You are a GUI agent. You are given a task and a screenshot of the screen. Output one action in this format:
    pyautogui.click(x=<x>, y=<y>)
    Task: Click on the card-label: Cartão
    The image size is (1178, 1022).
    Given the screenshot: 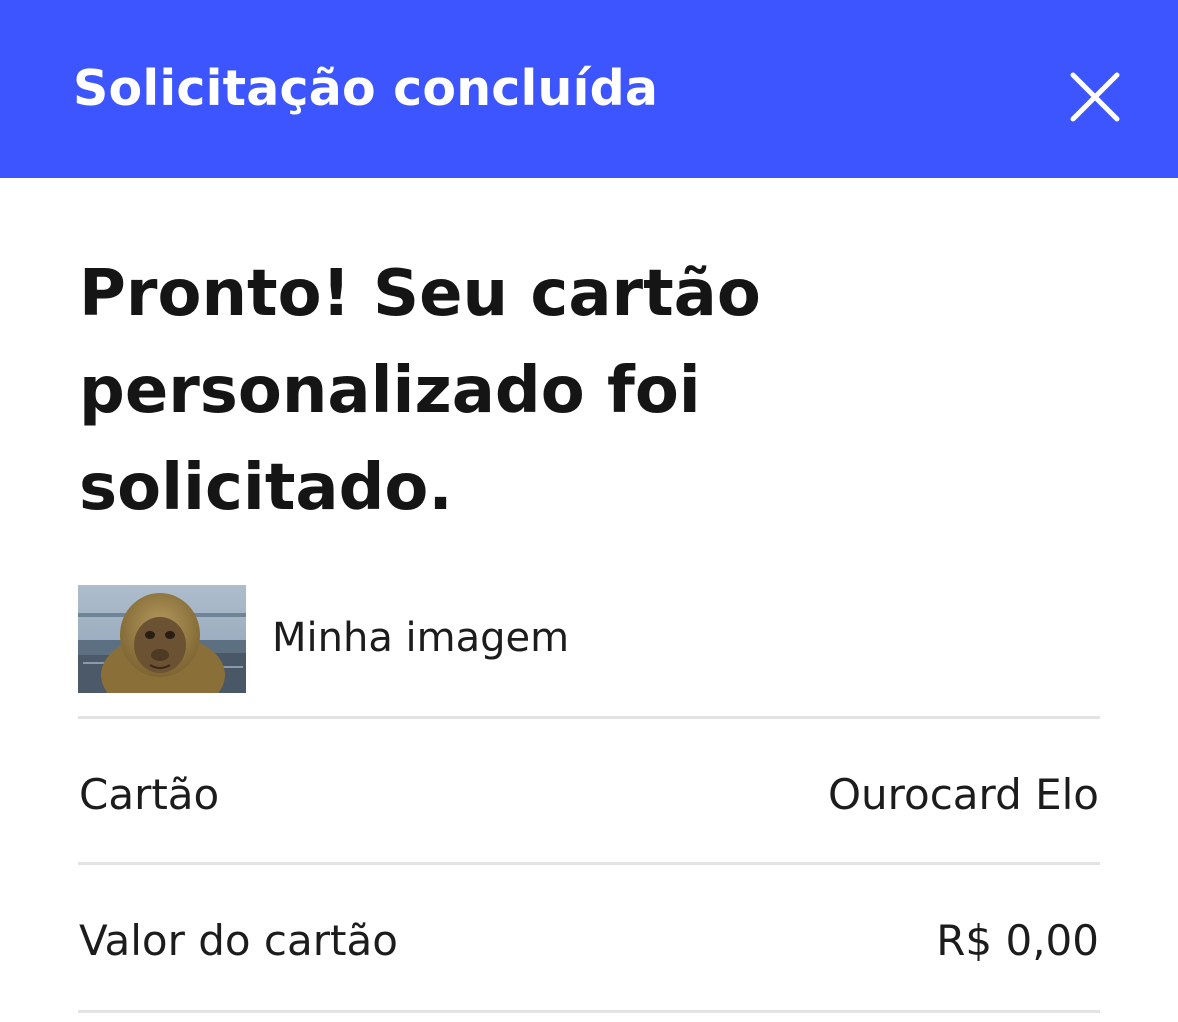 What is the action you would take?
    pyautogui.click(x=149, y=794)
    